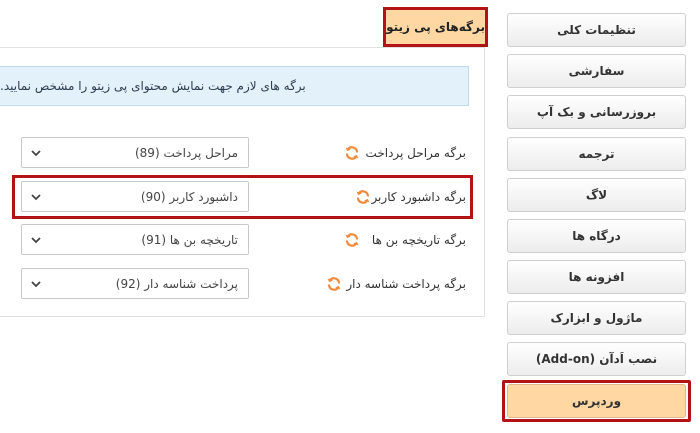 This screenshot has width=700, height=433. I want to click on select-value: تاریخچه بن ها (91), so click(189, 239).